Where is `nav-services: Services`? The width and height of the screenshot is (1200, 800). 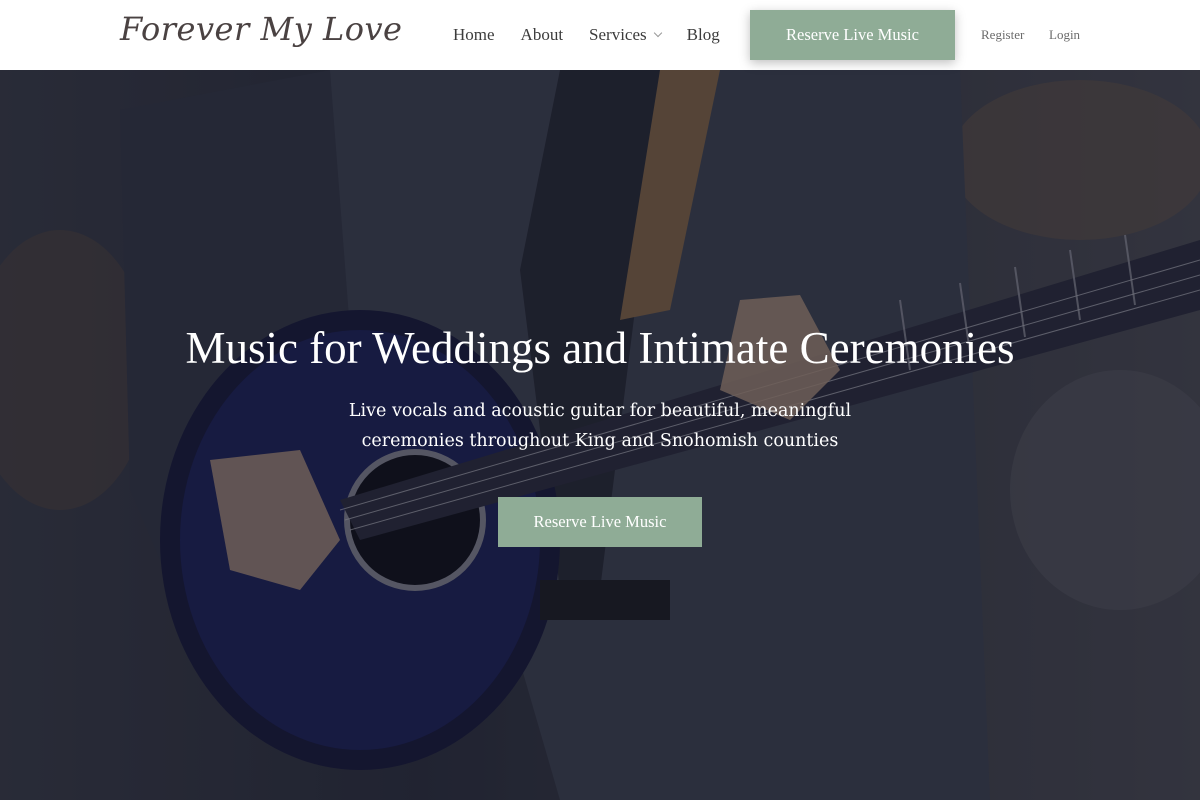
nav-services: Services is located at coordinates (625, 35).